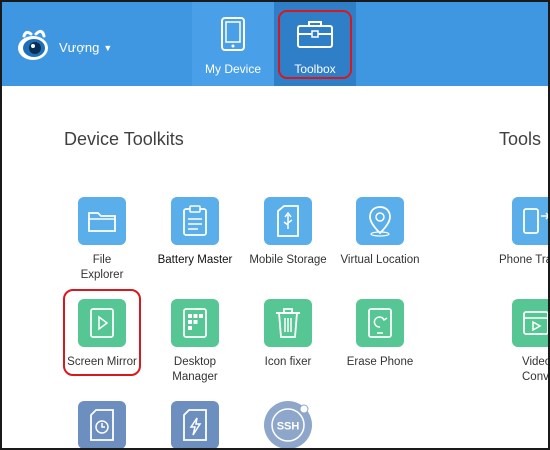 Image resolution: width=550 pixels, height=450 pixels. I want to click on chevron-down-icon: ▼, so click(108, 47).